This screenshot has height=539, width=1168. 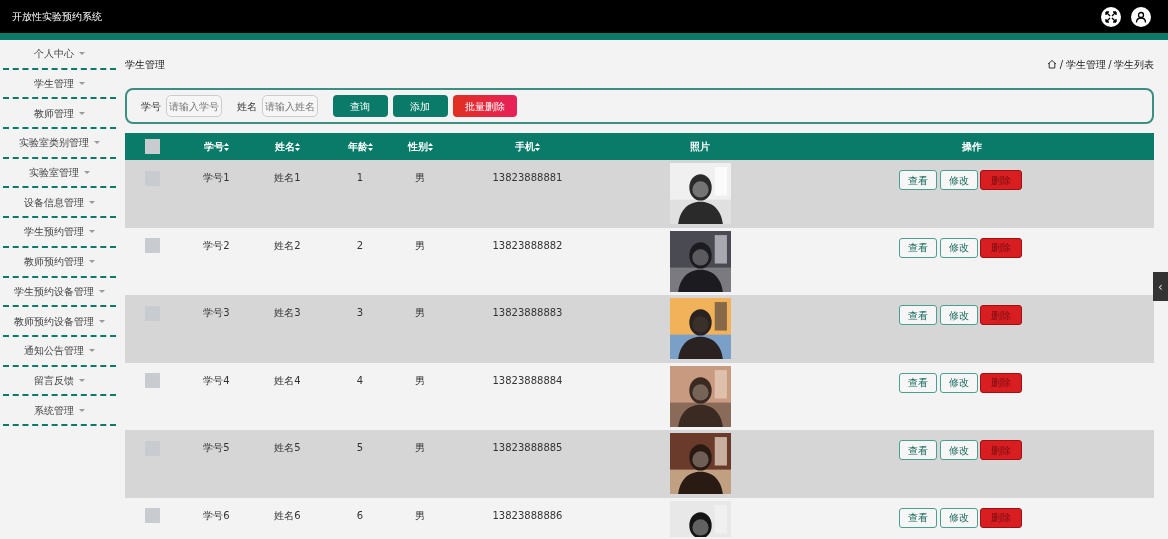 What do you see at coordinates (193, 106) in the screenshot?
I see `input-field: 请输入学号` at bounding box center [193, 106].